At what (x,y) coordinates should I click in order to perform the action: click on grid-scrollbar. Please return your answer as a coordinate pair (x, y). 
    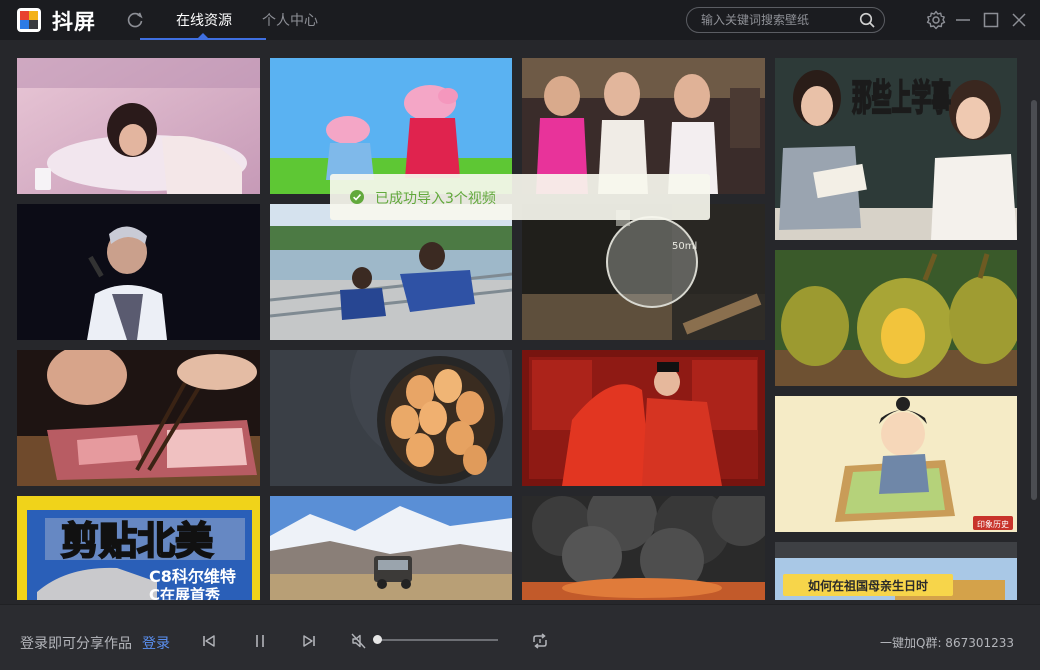
    Looking at the image, I should click on (1034, 300).